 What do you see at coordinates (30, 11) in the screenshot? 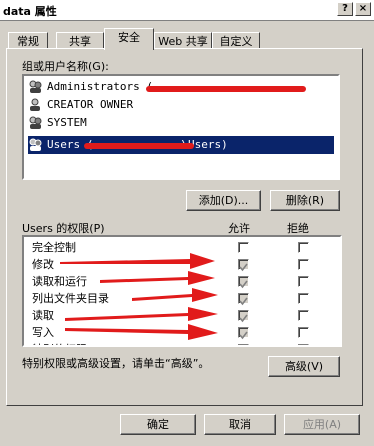
I see `window-title: data 属性` at bounding box center [30, 11].